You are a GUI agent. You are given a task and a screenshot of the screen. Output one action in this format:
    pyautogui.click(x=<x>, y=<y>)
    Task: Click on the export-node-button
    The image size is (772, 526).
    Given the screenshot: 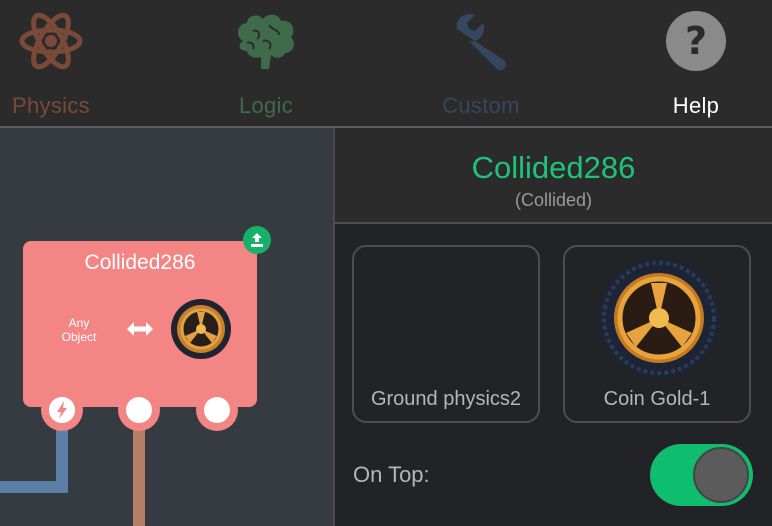 What is the action you would take?
    pyautogui.click(x=257, y=240)
    